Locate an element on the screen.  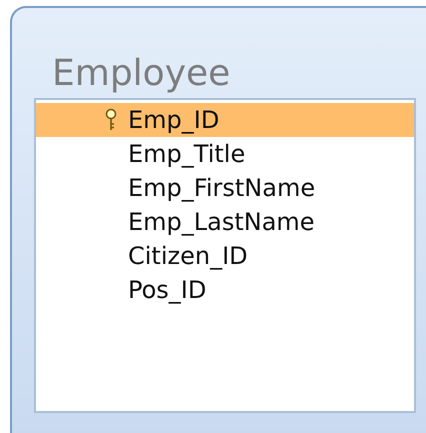
table-title: Employee is located at coordinates (141, 74).